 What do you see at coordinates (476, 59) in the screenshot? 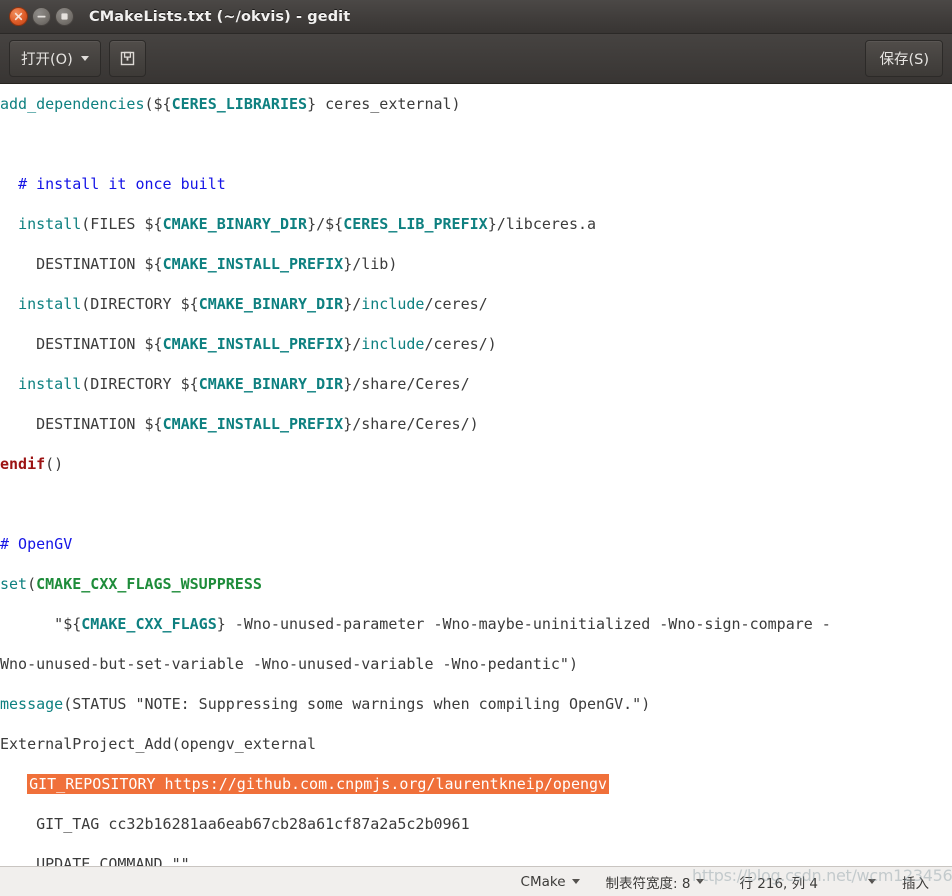
I see `toolbar: 打开(O) 保存(S)` at bounding box center [476, 59].